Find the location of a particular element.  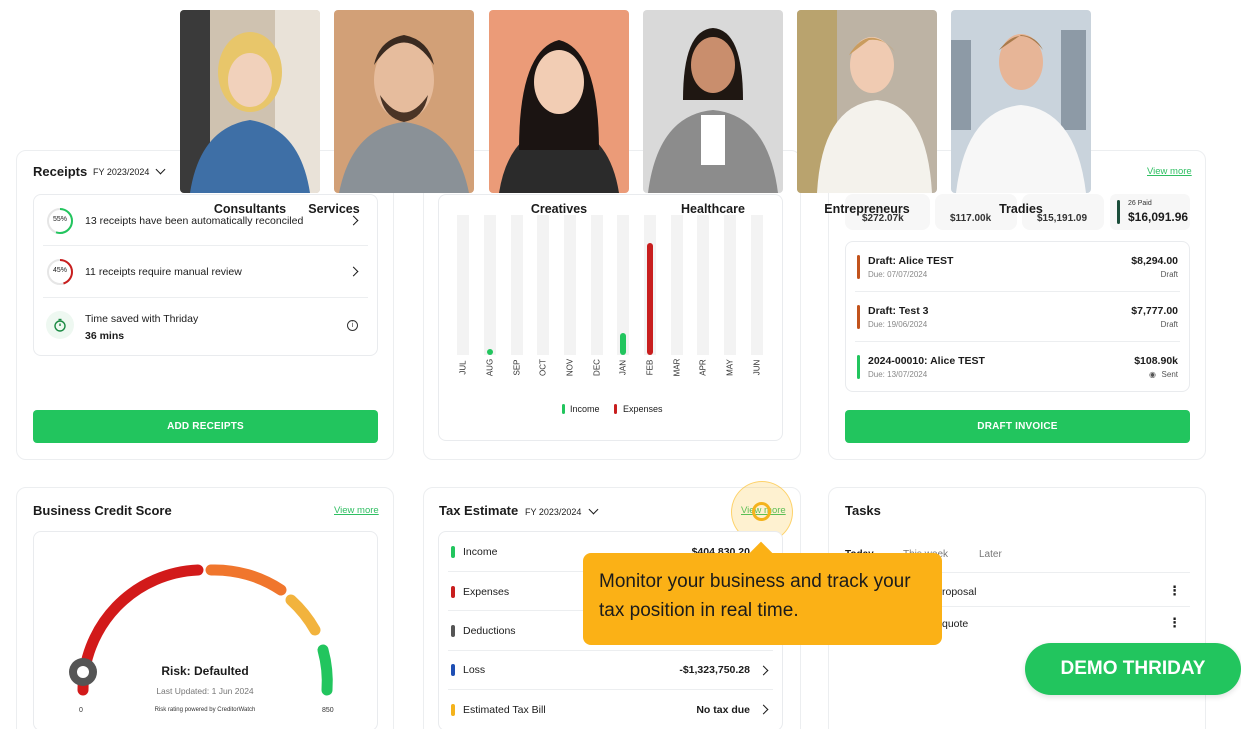

tax-row-label: Expenses is located at coordinates (486, 592).